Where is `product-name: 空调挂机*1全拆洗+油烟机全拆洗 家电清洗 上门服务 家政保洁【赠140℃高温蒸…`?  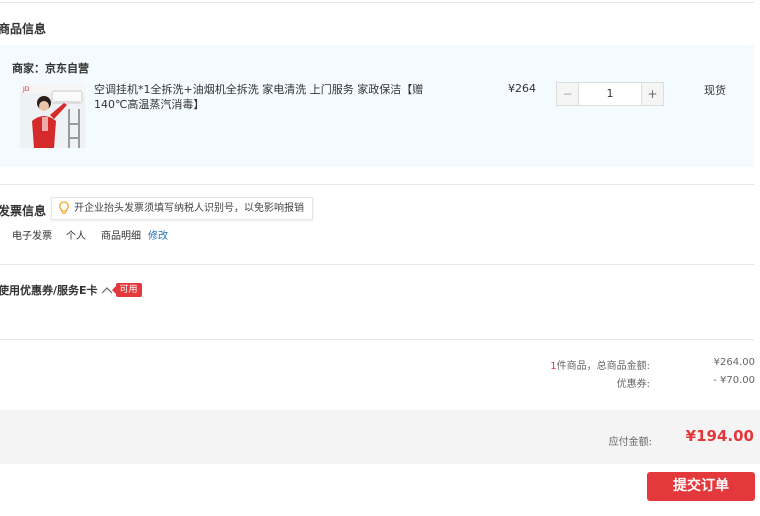 product-name: 空调挂机*1全拆洗+油烟机全拆洗 家电清洗 上门服务 家政保洁【赠140℃高温蒸… is located at coordinates (259, 97).